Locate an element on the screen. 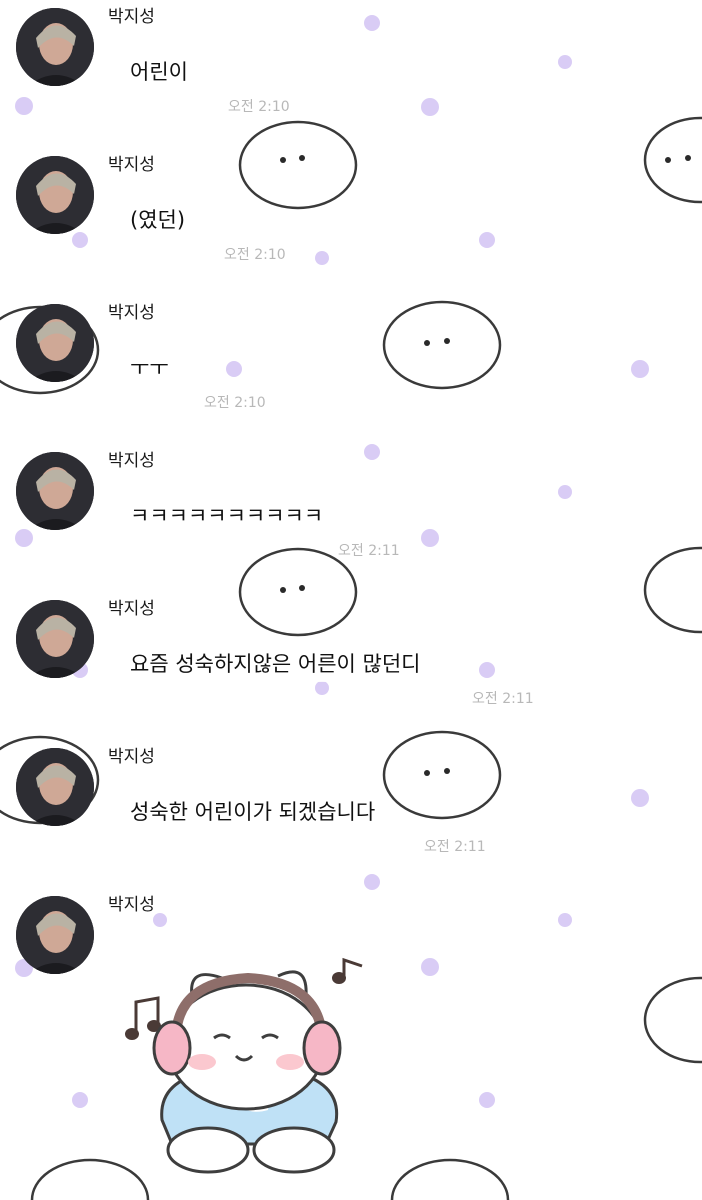  message-row: 박지성 요즘 성숙하지않은 어른이 많던디 오전 2:11 is located at coordinates (351, 666).